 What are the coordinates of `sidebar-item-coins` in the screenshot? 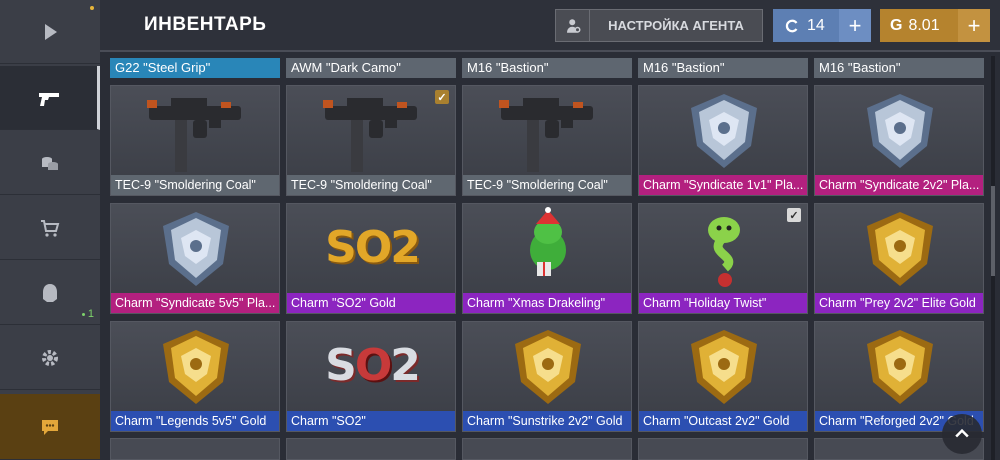 It's located at (50, 163).